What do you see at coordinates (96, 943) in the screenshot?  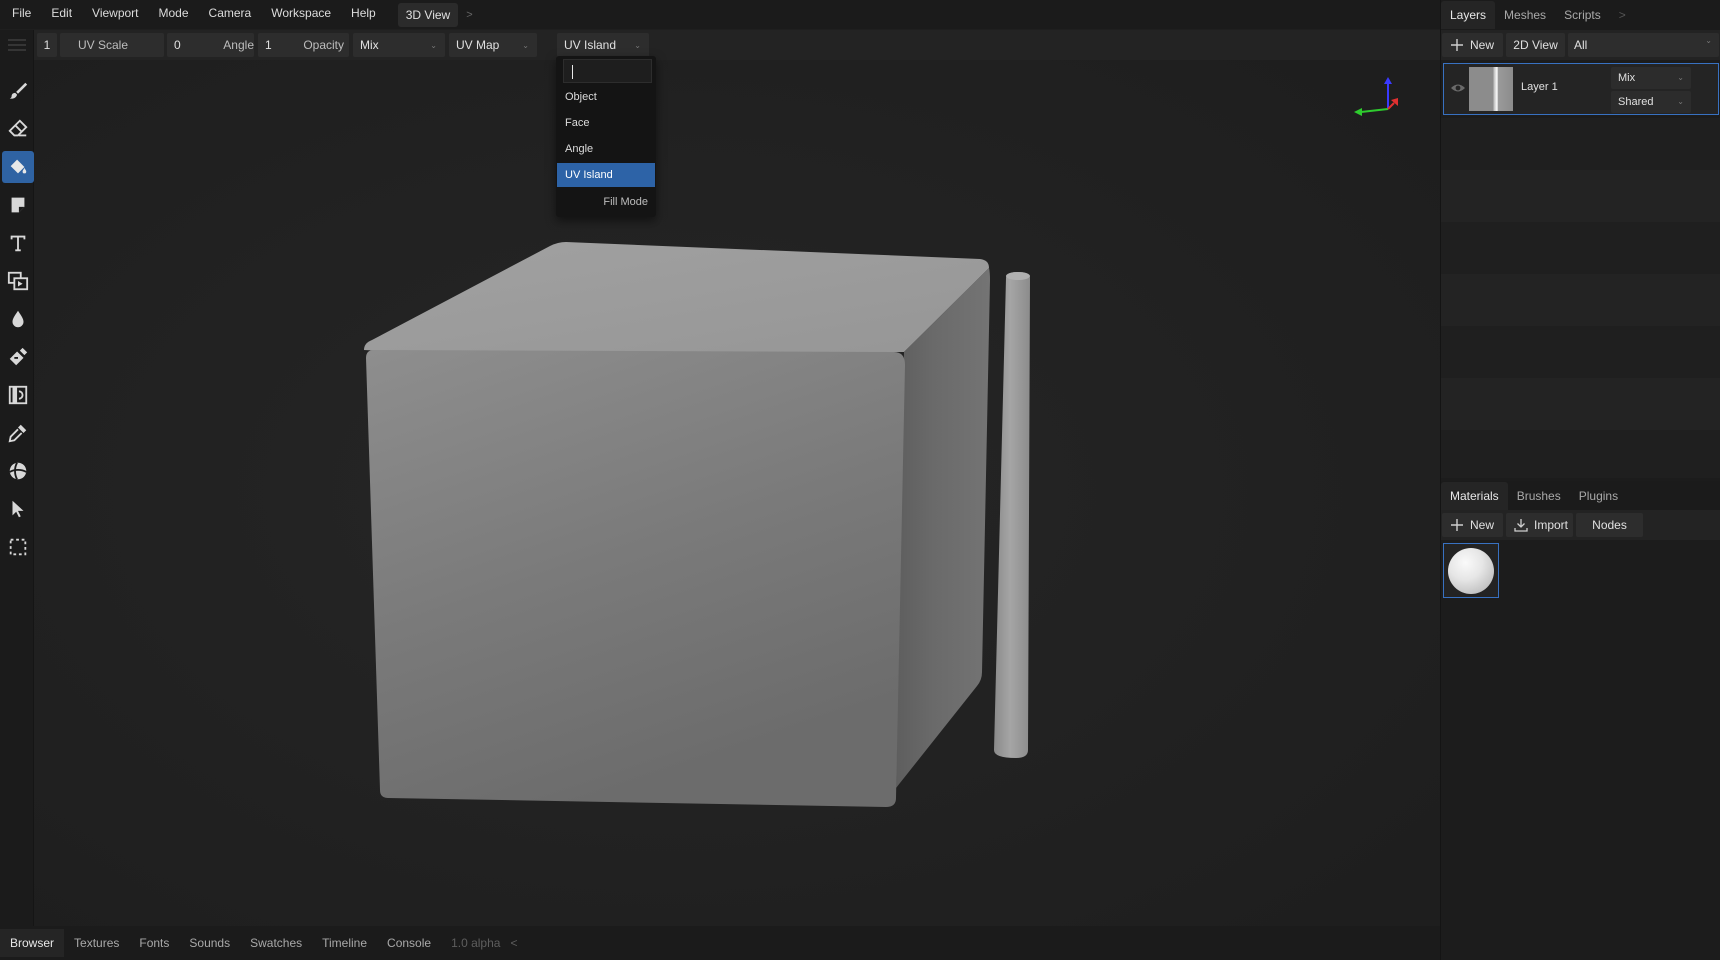 I see `tab-textures: Textures` at bounding box center [96, 943].